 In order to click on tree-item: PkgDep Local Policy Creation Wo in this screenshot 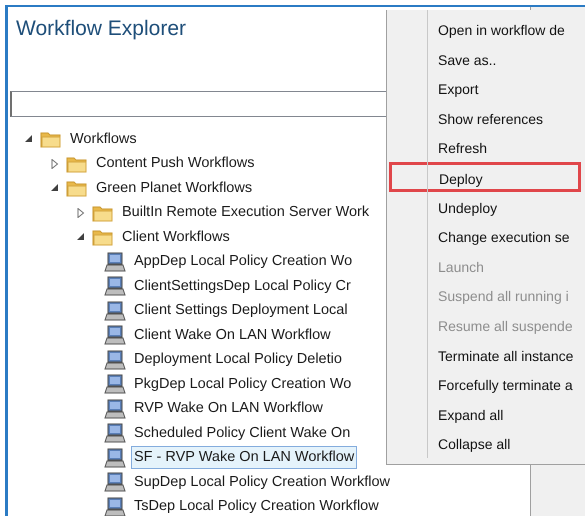, I will do `click(242, 384)`.